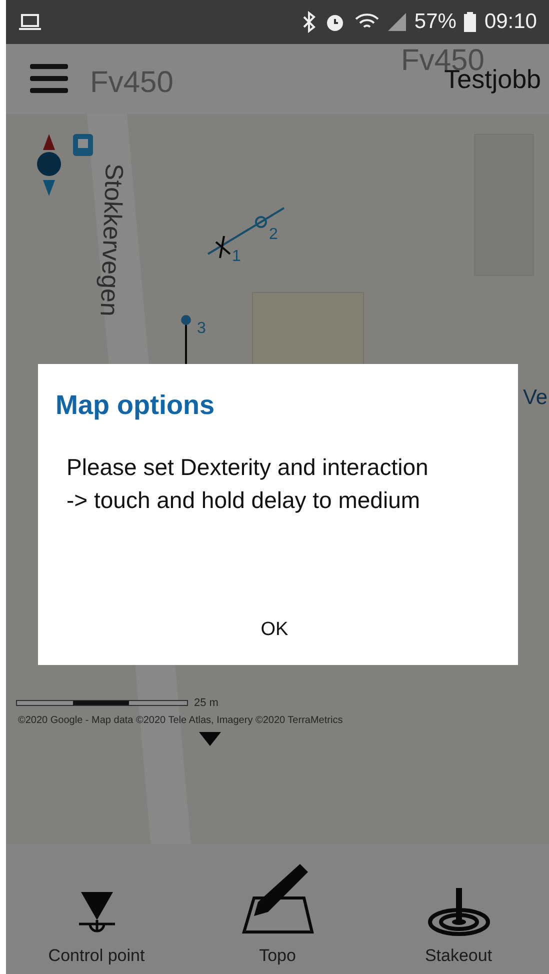 The width and height of the screenshot is (549, 974). What do you see at coordinates (180, 720) in the screenshot?
I see `map-attribution: ©2020 Google - Map data ©2020 Tele Atlas, Imagery ©2020 TerraMetrics` at bounding box center [180, 720].